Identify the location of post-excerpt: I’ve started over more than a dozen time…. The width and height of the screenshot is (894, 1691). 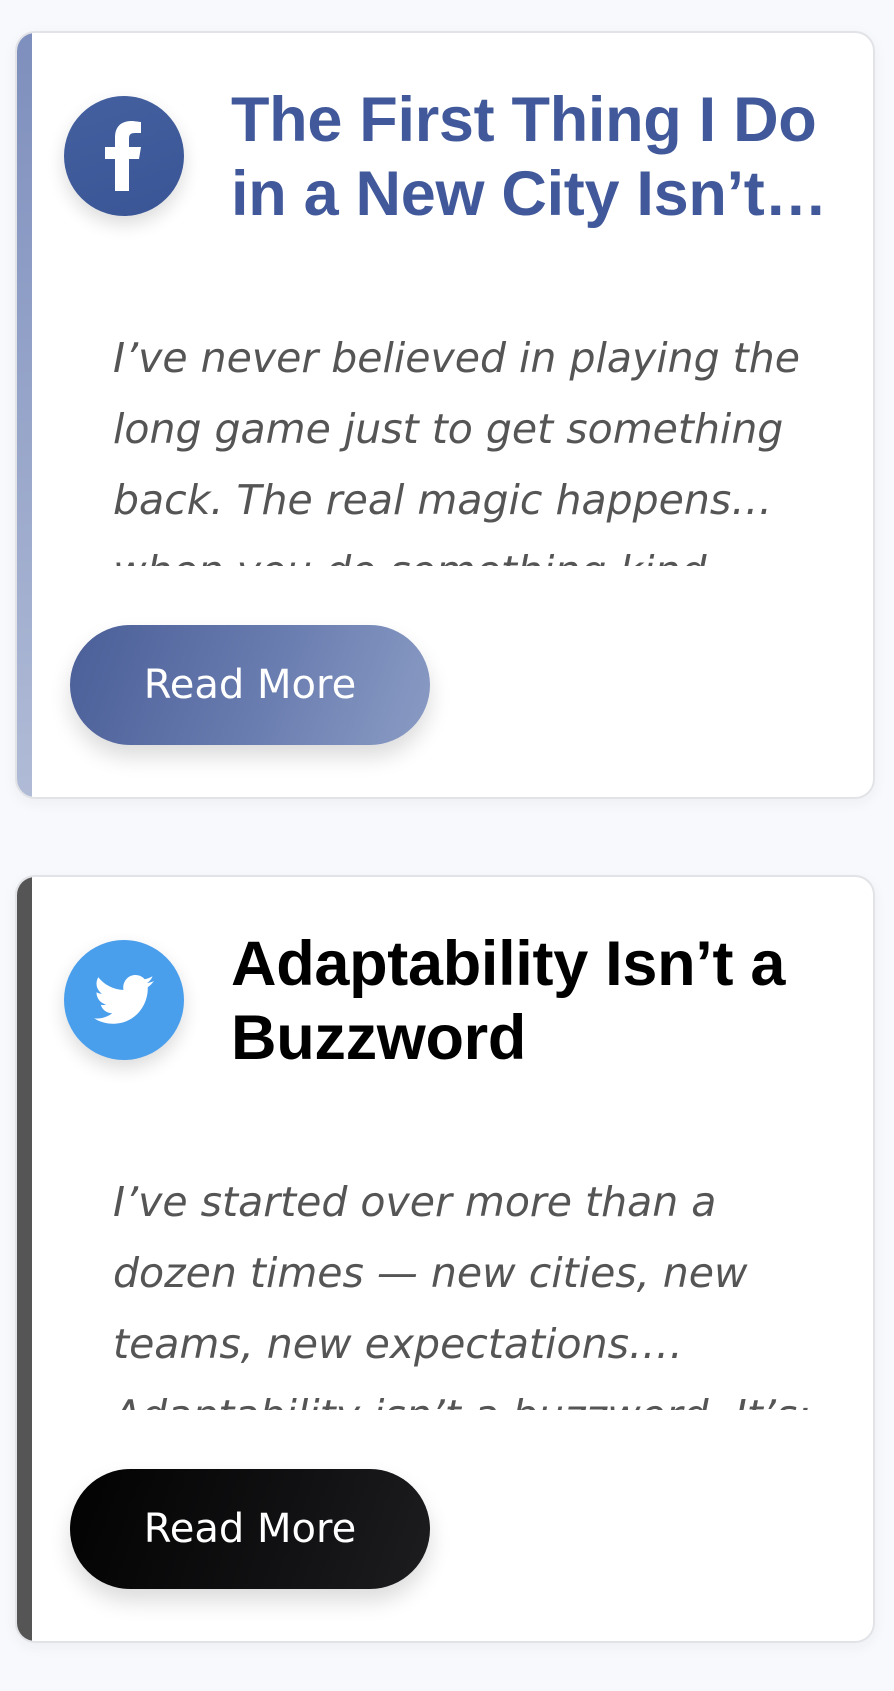
(462, 1294).